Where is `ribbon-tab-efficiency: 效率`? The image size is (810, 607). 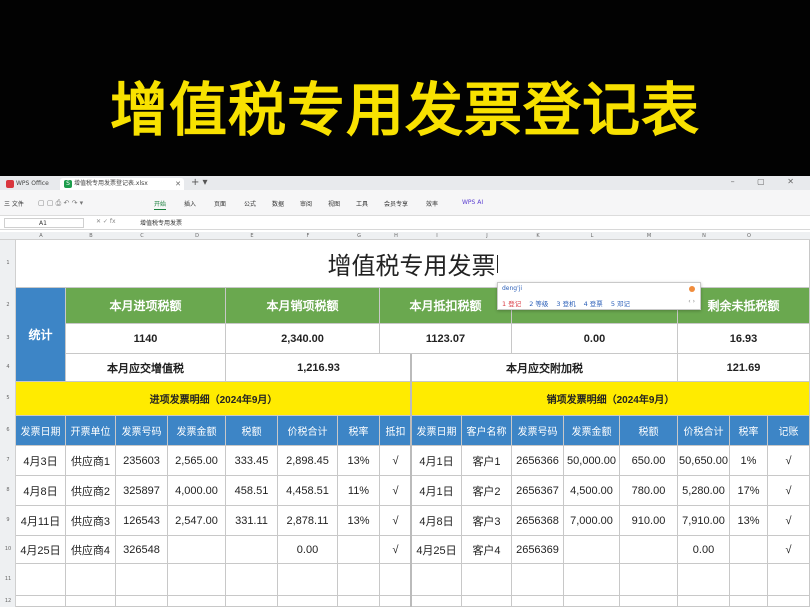
ribbon-tab-efficiency: 效率 is located at coordinates (432, 203).